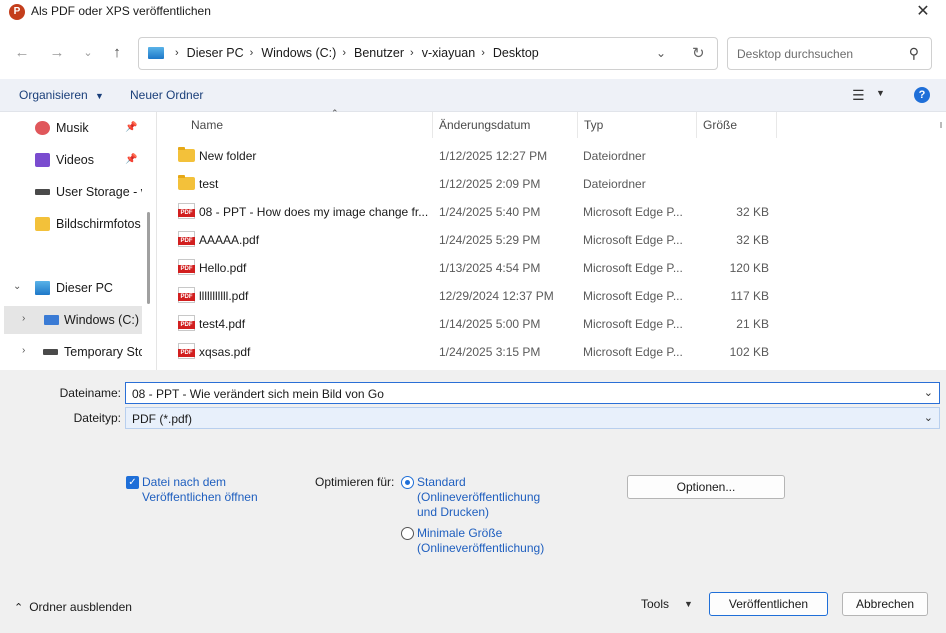  Describe the element at coordinates (524, 183) in the screenshot. I see `table-row: test 1/12/2025 2:09 PM Dateiordner` at that location.